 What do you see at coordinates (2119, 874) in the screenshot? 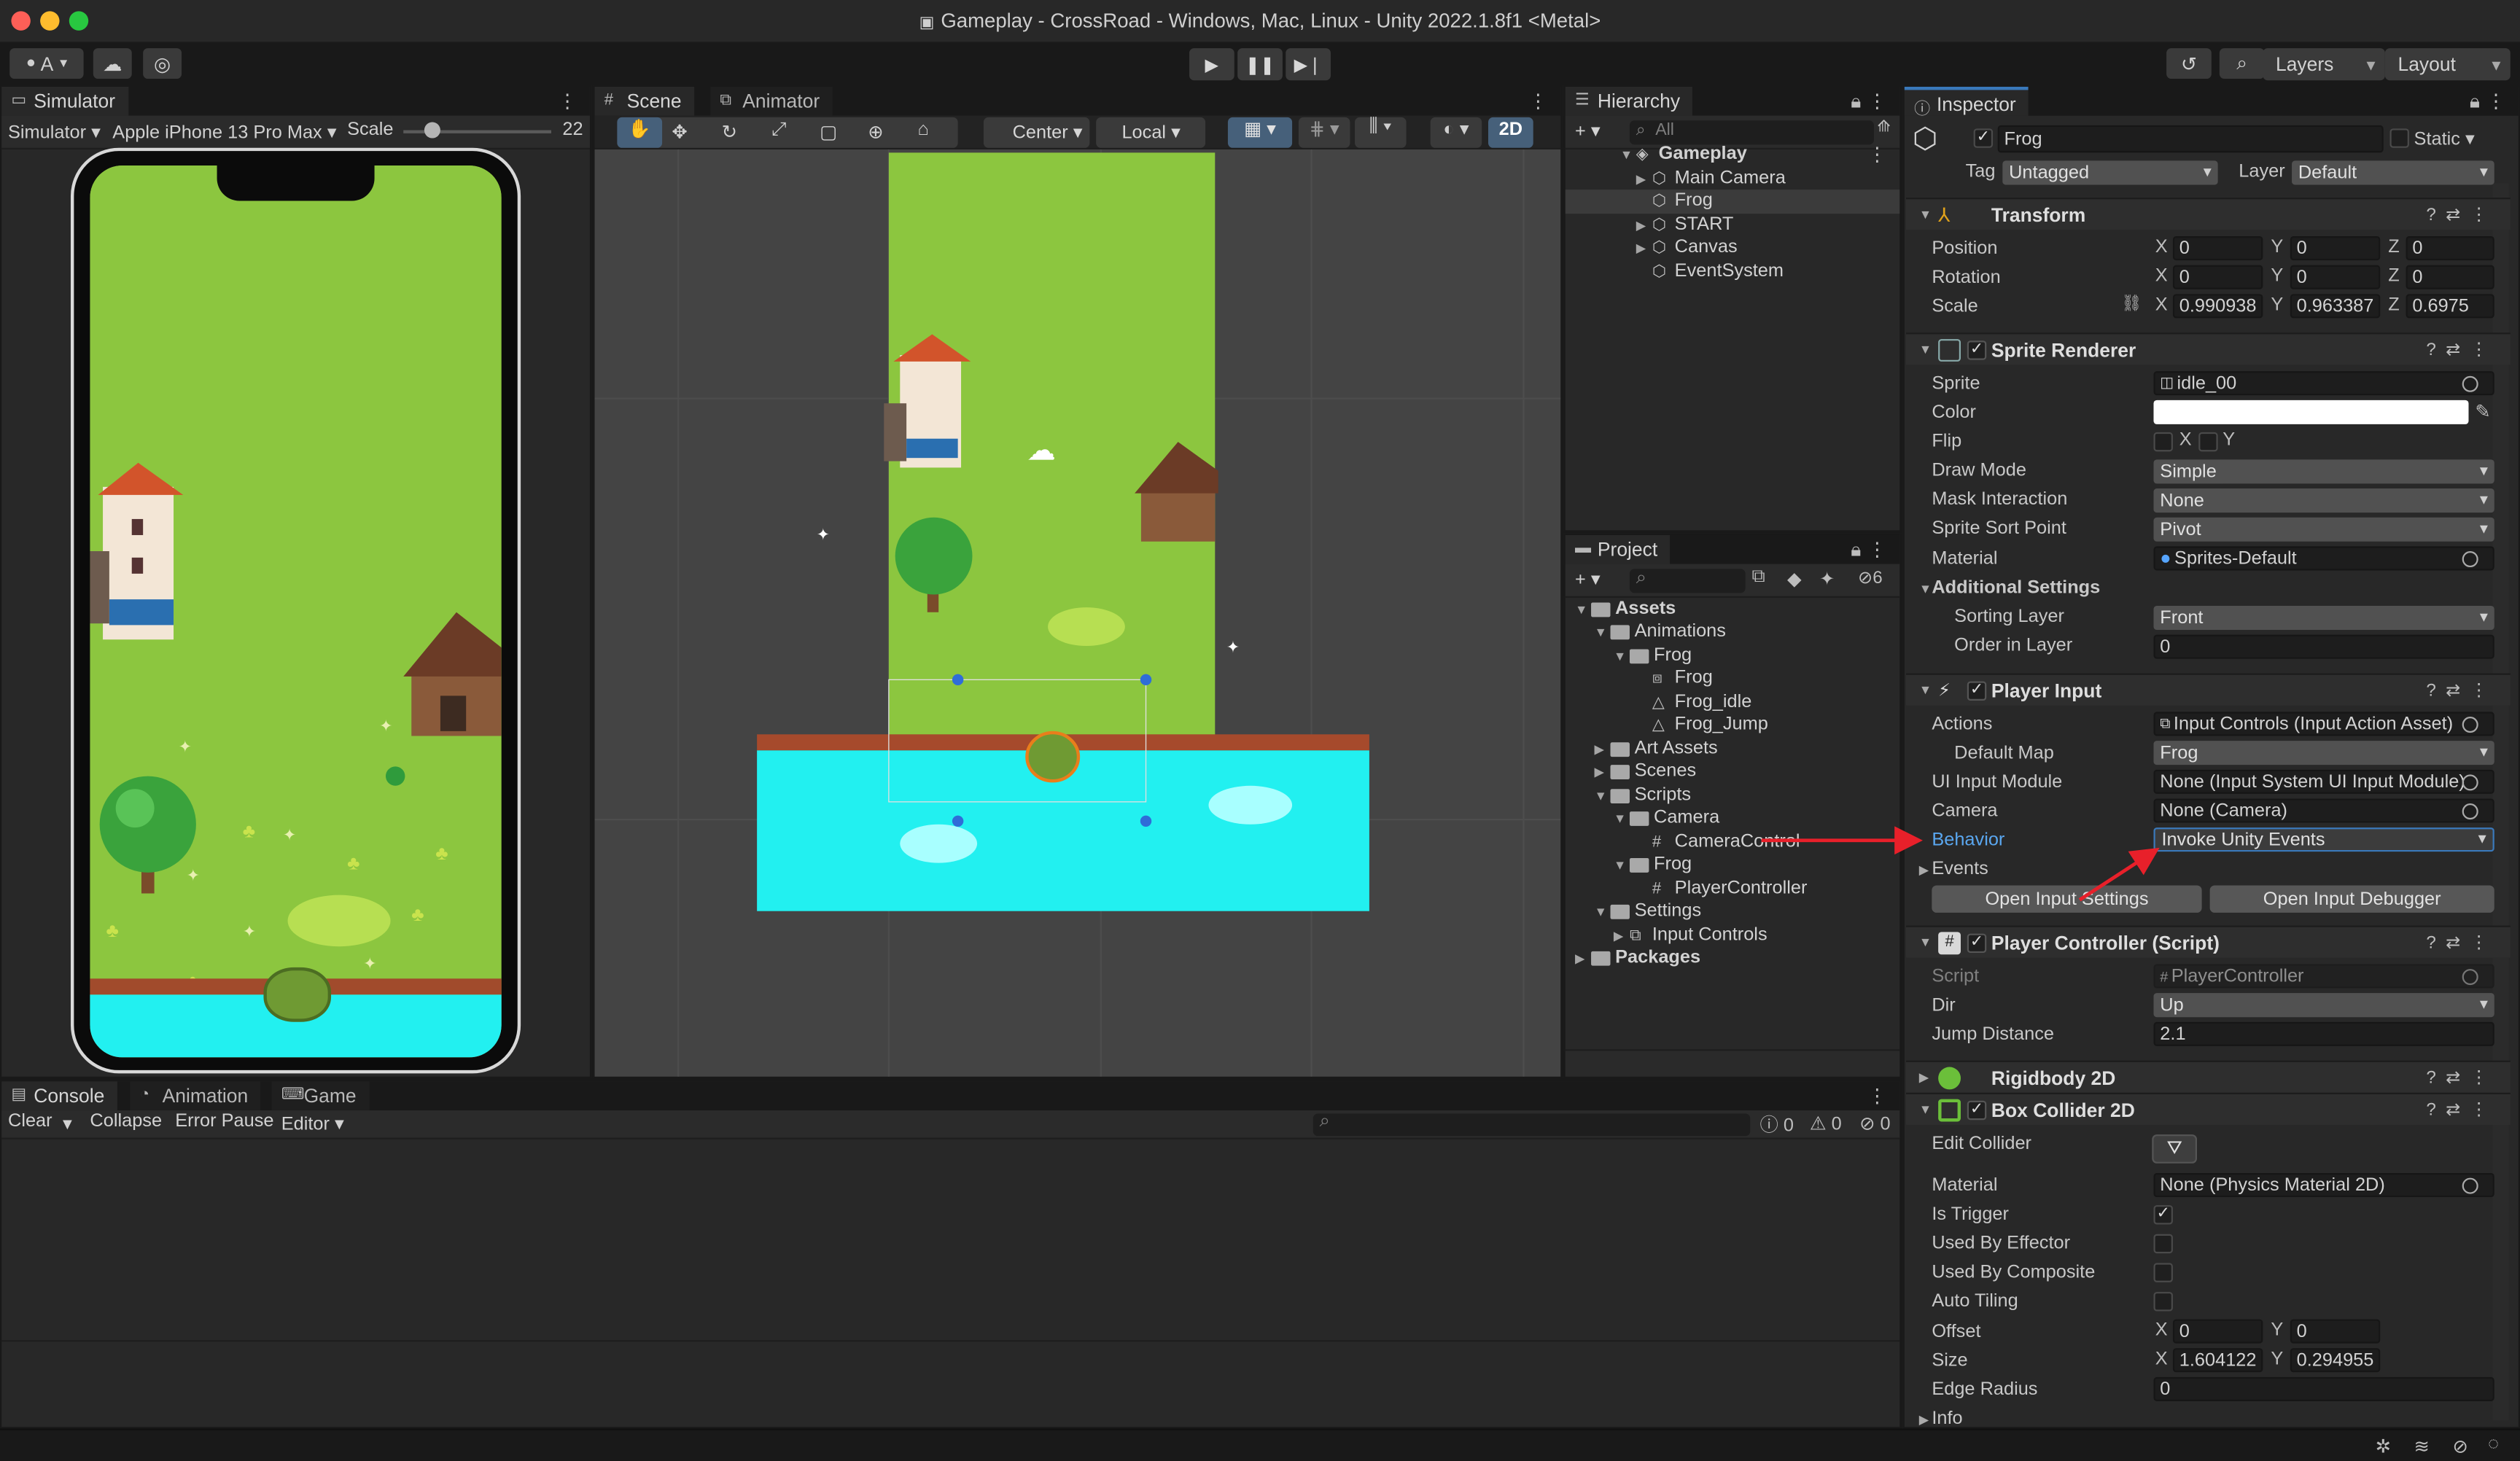
I see `arrow-to-behavior-dropdown` at bounding box center [2119, 874].